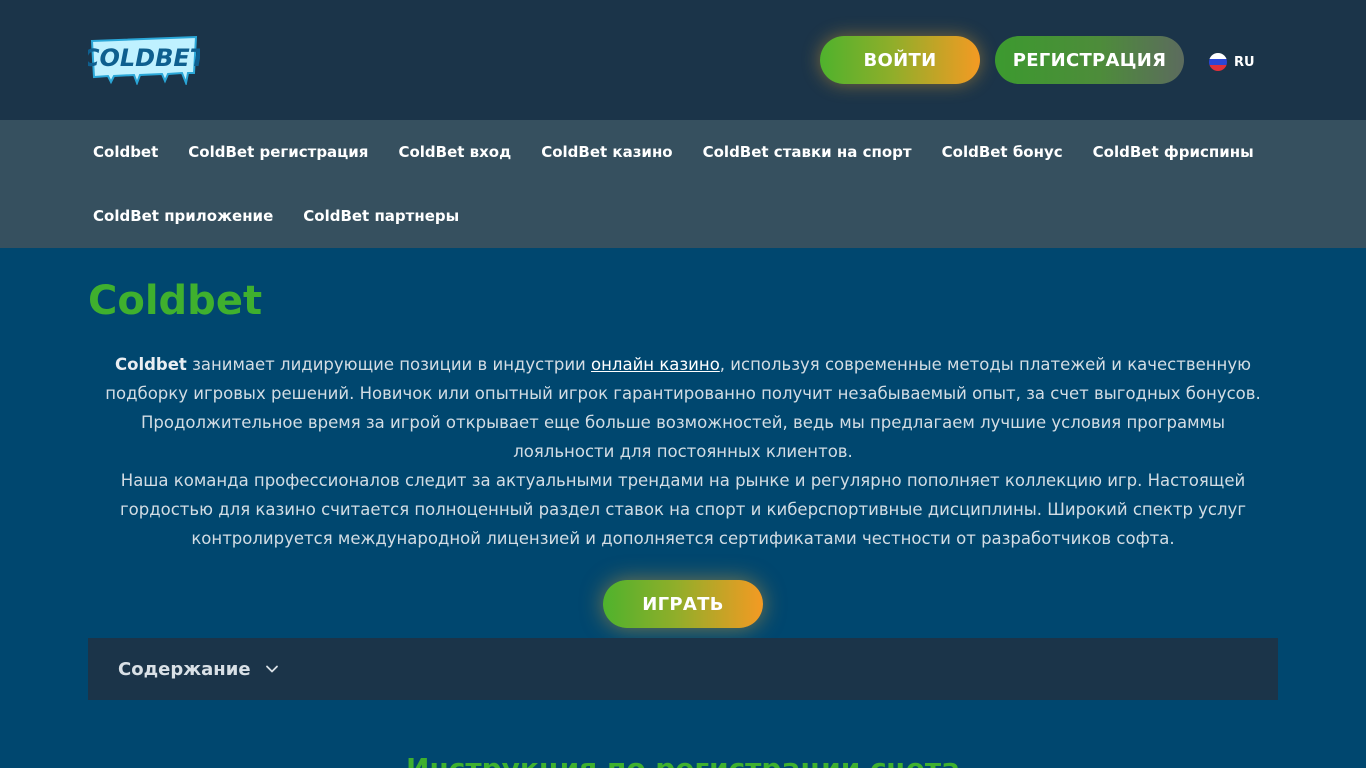  I want to click on logo-icon: COLDBET, so click(144, 60).